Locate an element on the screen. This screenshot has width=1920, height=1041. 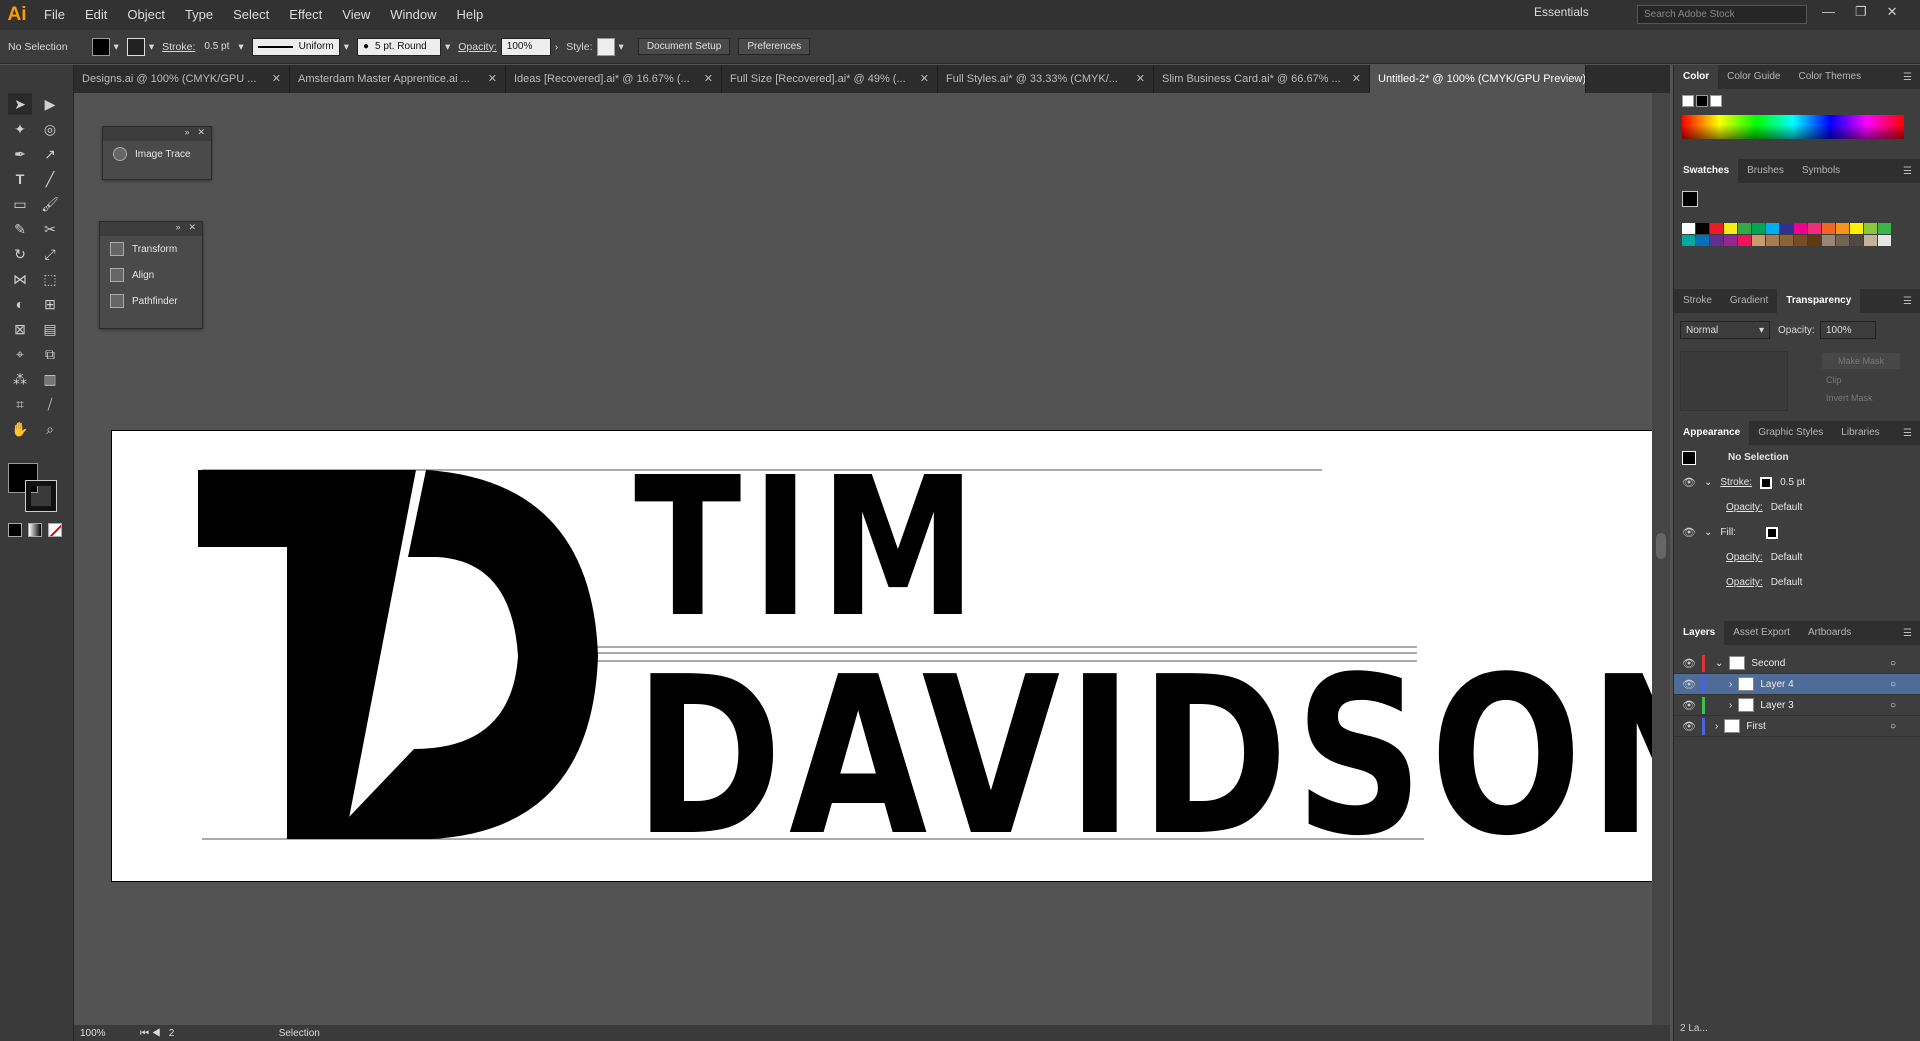
blend-mode-select: Normal ▾ is located at coordinates (1725, 330).